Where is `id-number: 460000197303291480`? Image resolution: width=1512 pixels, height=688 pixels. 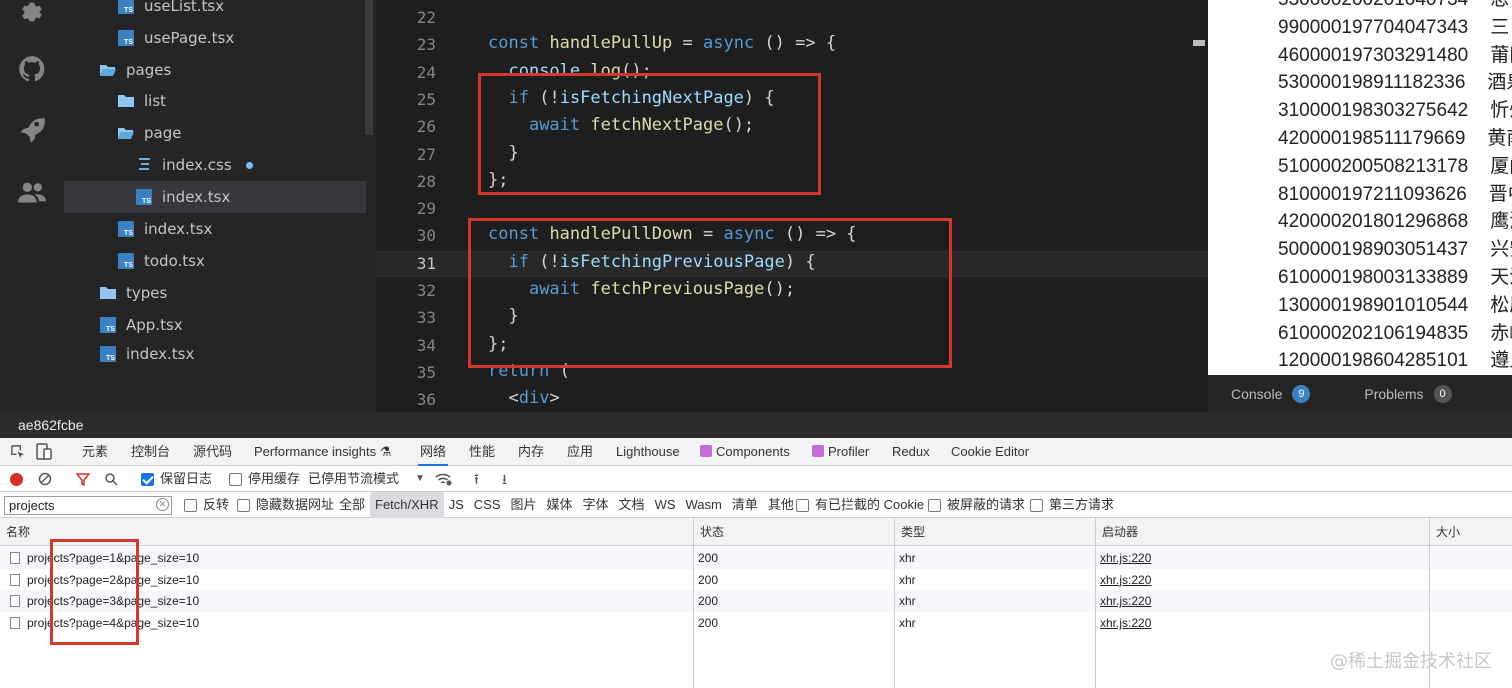 id-number: 460000197303291480 is located at coordinates (1373, 55).